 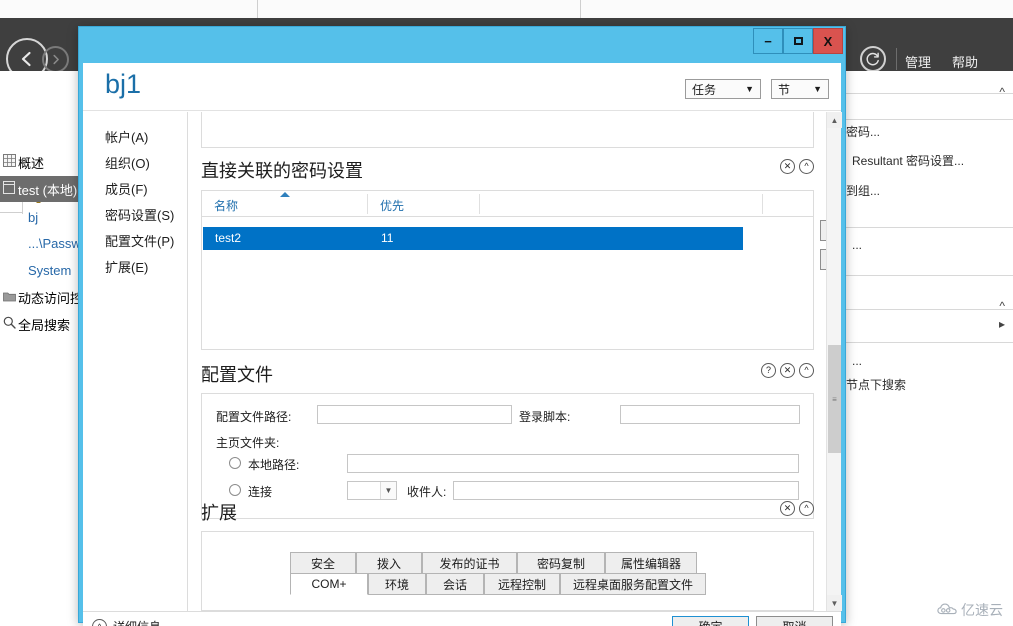 What do you see at coordinates (285, 194) in the screenshot?
I see `sort-ascending-icon` at bounding box center [285, 194].